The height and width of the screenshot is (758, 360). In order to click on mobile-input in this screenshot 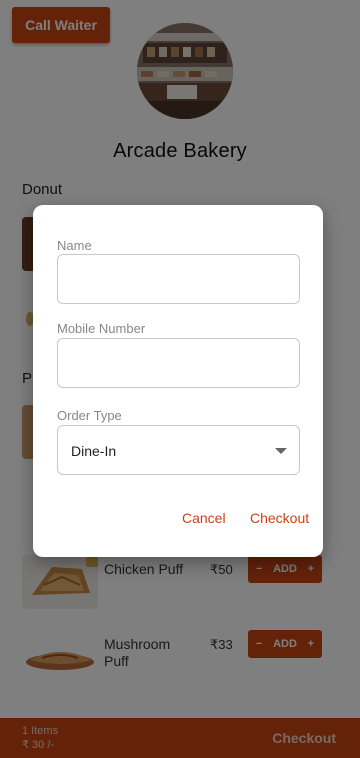, I will do `click(178, 363)`.